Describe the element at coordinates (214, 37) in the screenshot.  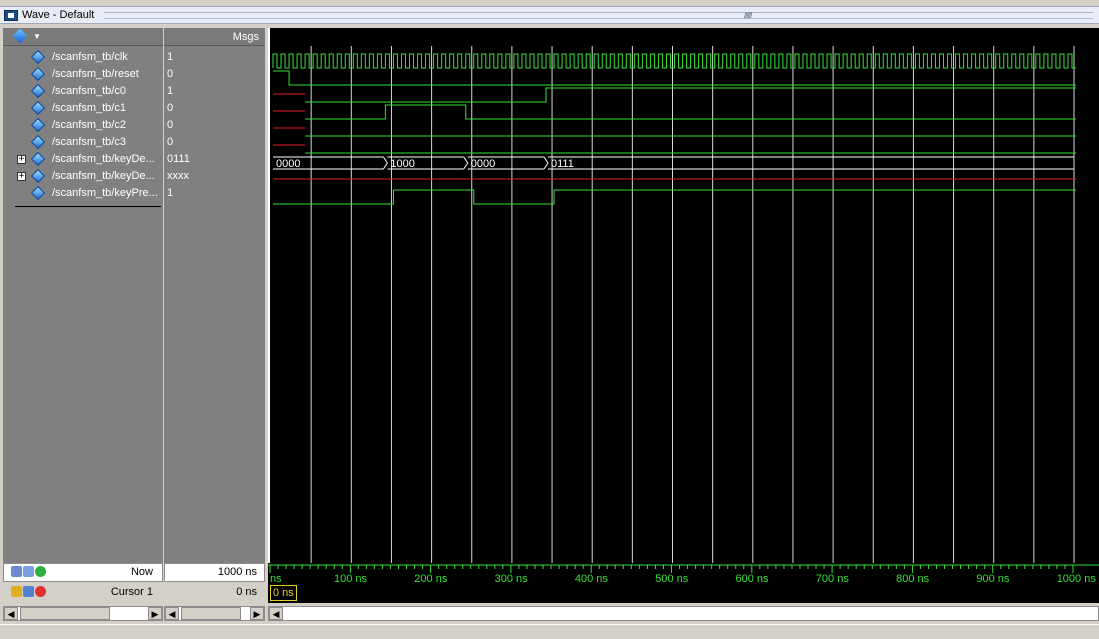
I see `values-header: Msgs` at that location.